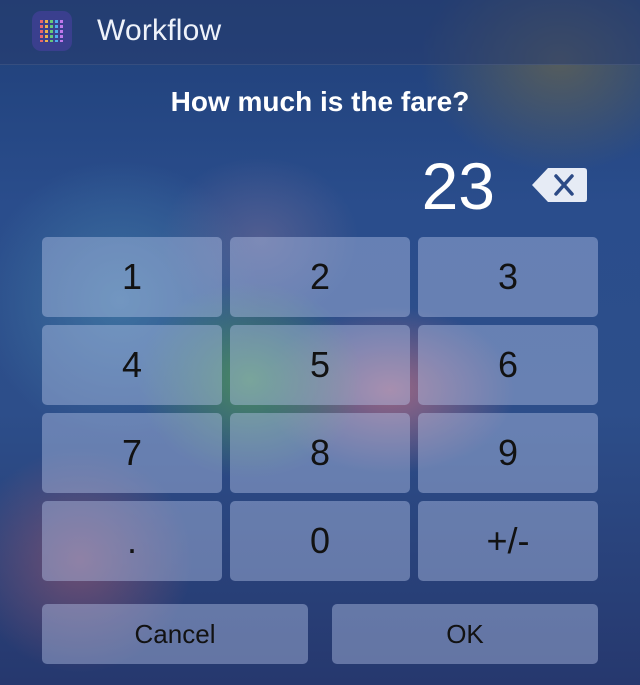 This screenshot has height=685, width=640. I want to click on key-8: 8, so click(320, 453).